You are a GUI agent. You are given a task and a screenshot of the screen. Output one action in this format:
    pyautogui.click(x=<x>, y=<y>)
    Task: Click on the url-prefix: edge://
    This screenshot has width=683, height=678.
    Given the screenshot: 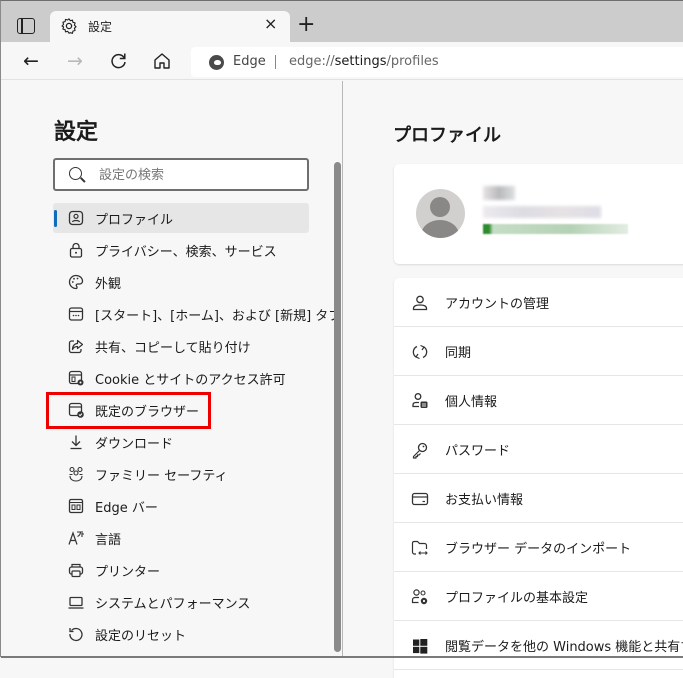 What is the action you would take?
    pyautogui.click(x=312, y=61)
    